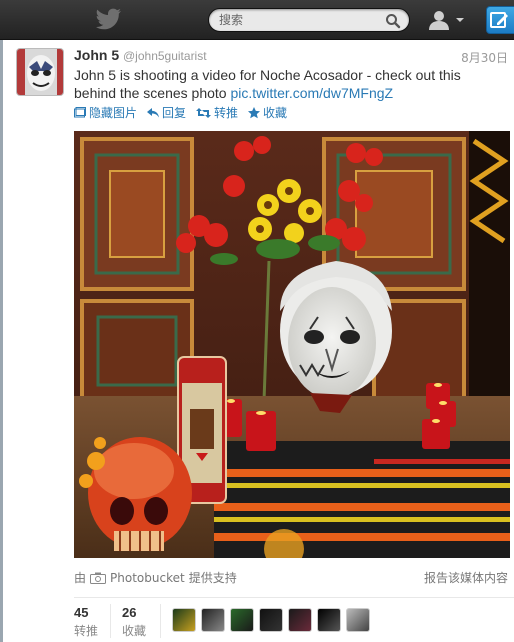  Describe the element at coordinates (254, 112) in the screenshot. I see `star-icon` at that location.